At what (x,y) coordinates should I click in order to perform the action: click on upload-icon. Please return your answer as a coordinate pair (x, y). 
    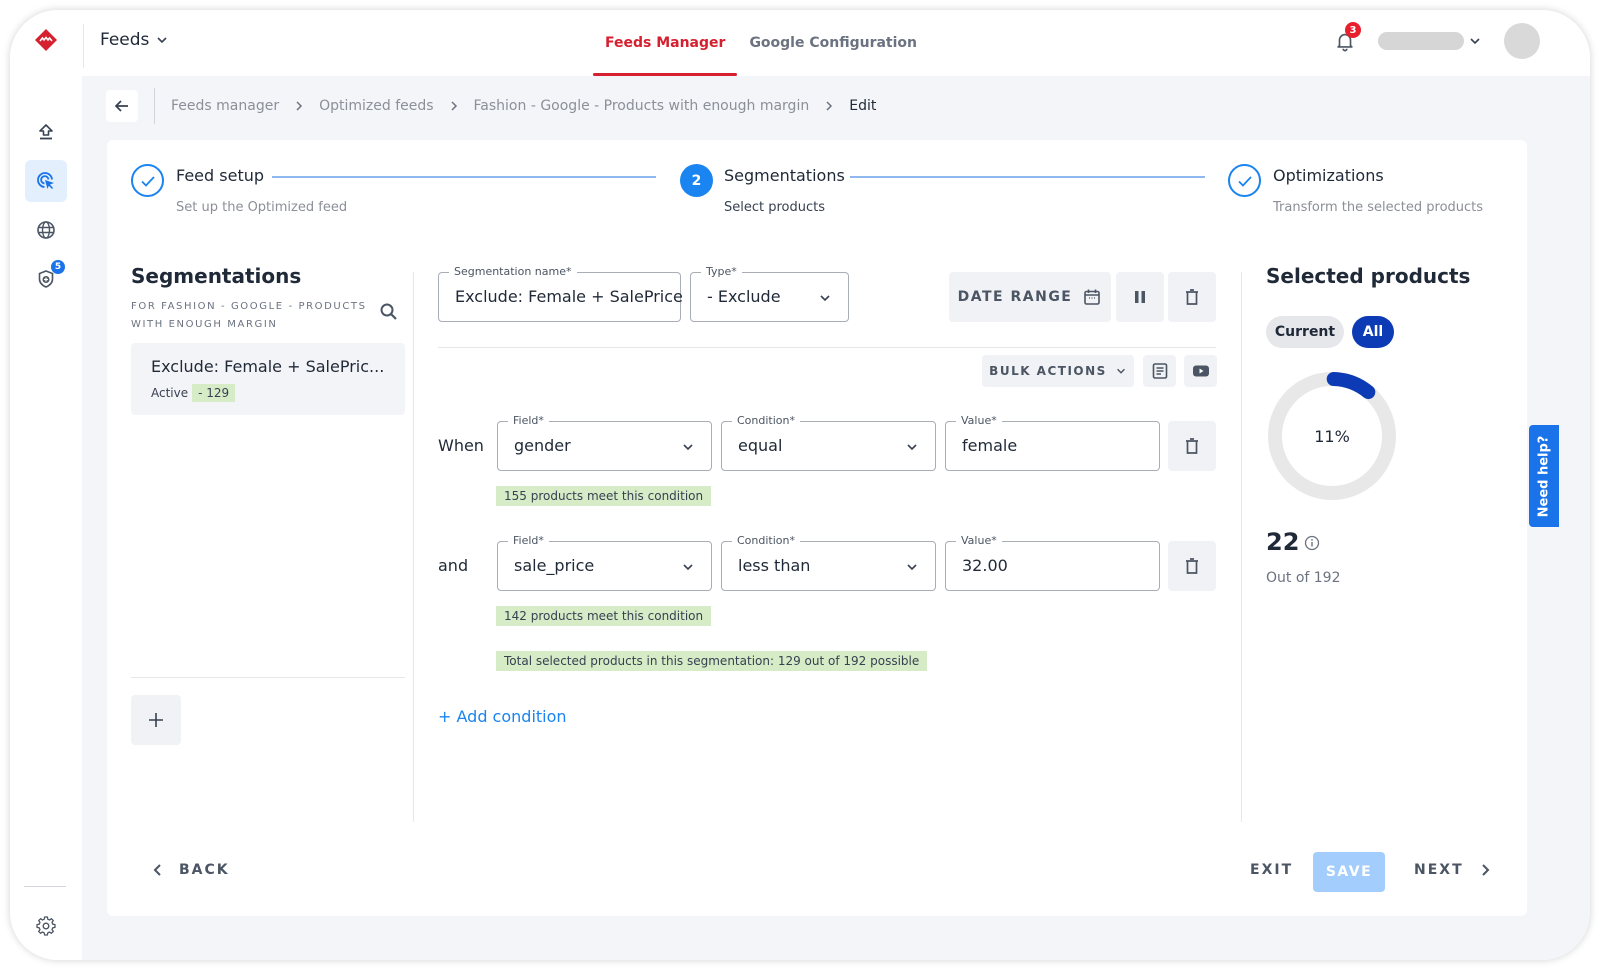
    Looking at the image, I should click on (46, 132).